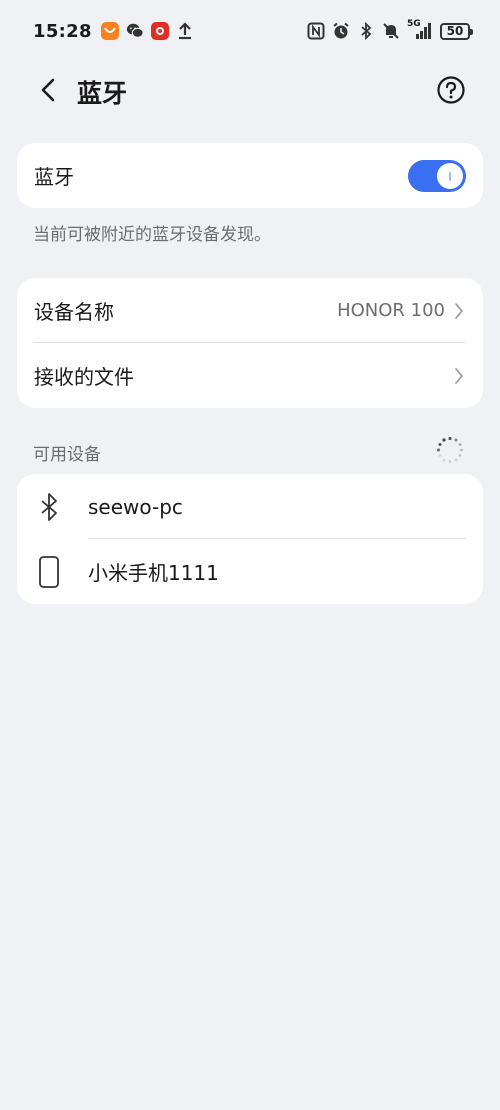  What do you see at coordinates (420, 29) in the screenshot?
I see `signal-icon: 5G` at bounding box center [420, 29].